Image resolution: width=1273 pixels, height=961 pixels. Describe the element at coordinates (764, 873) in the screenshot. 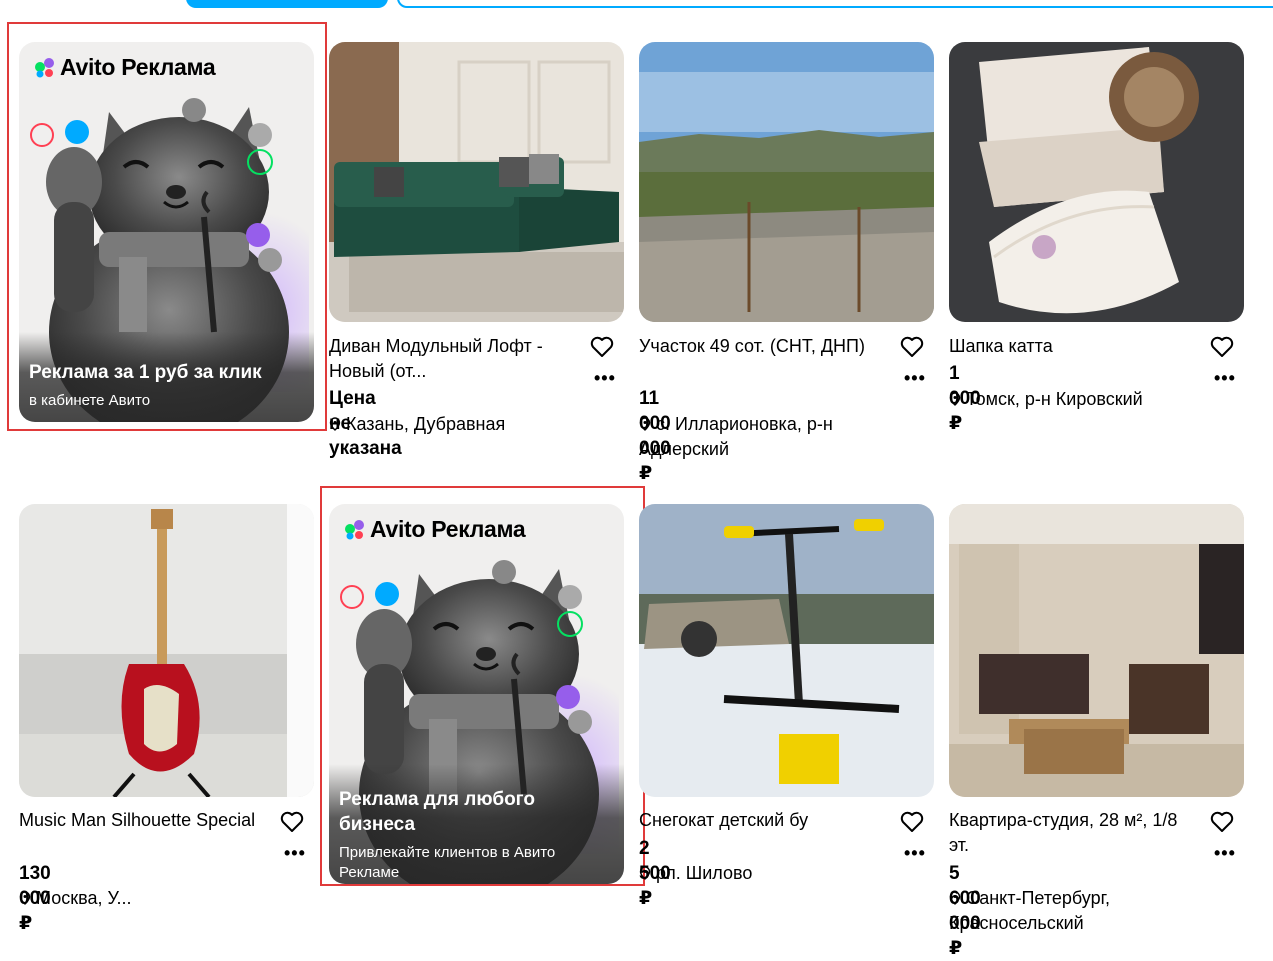

I see `listing-location: рп. Шилово` at that location.